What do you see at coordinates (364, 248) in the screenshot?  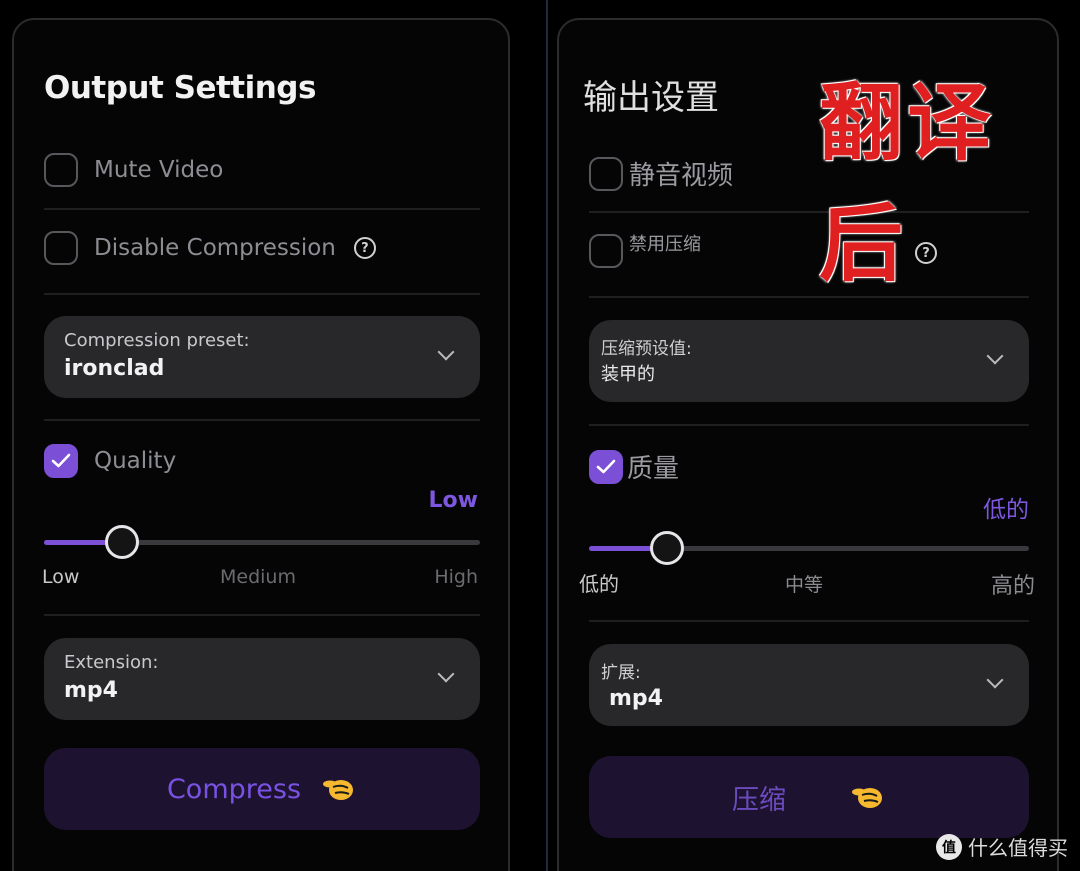 I see `help-circle-icon: ?` at bounding box center [364, 248].